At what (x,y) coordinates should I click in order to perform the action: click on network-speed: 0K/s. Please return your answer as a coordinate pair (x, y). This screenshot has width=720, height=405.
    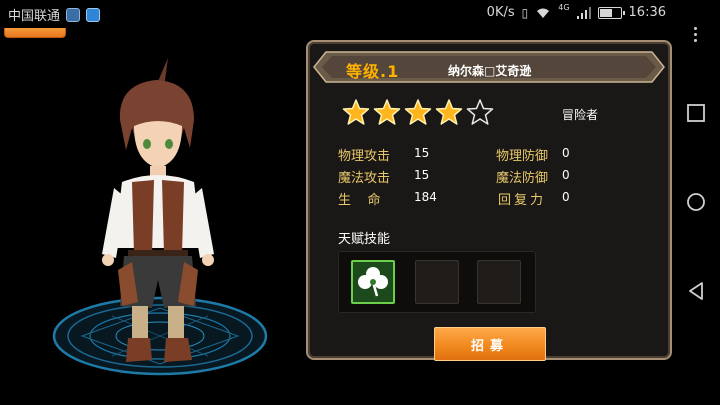
    Looking at the image, I should click on (500, 12).